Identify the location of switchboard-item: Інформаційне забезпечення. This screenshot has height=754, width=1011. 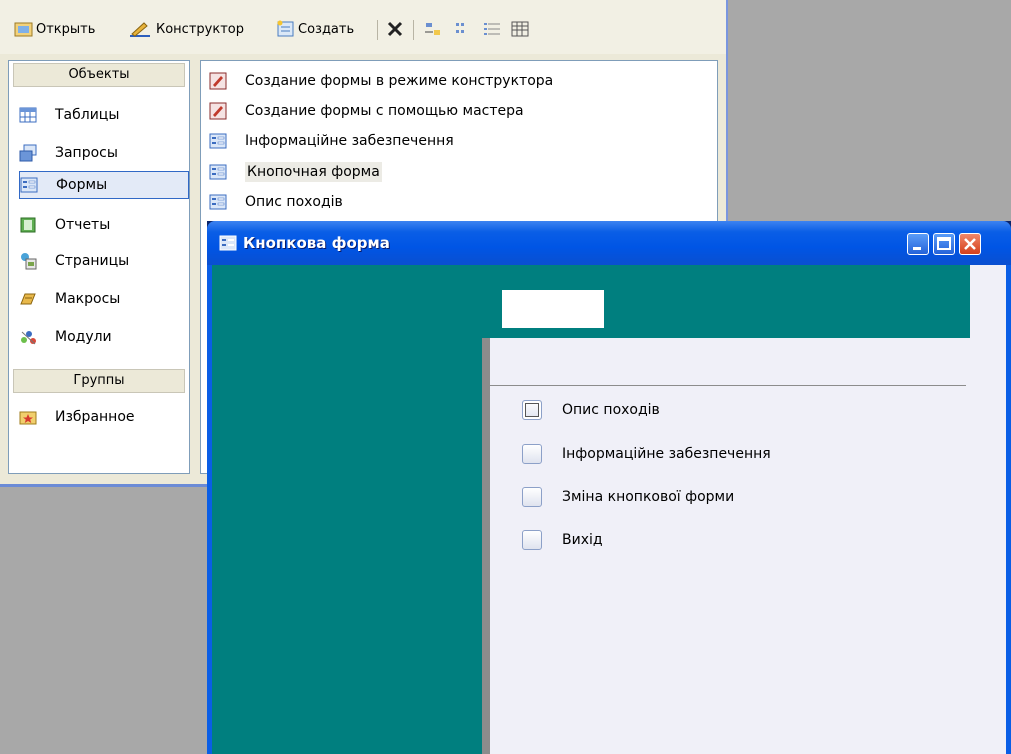
(646, 454).